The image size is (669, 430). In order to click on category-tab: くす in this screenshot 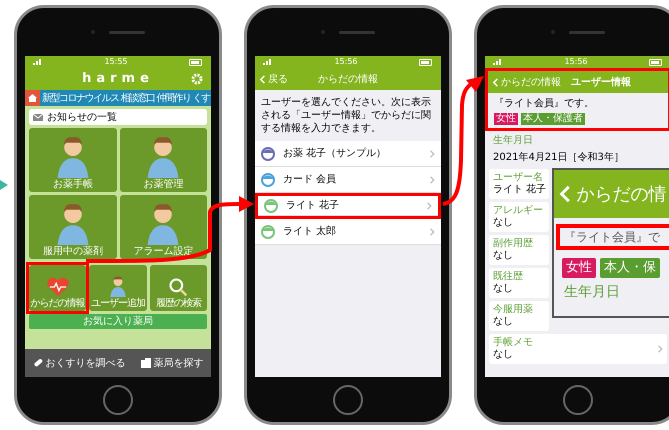, I will do `click(201, 98)`.